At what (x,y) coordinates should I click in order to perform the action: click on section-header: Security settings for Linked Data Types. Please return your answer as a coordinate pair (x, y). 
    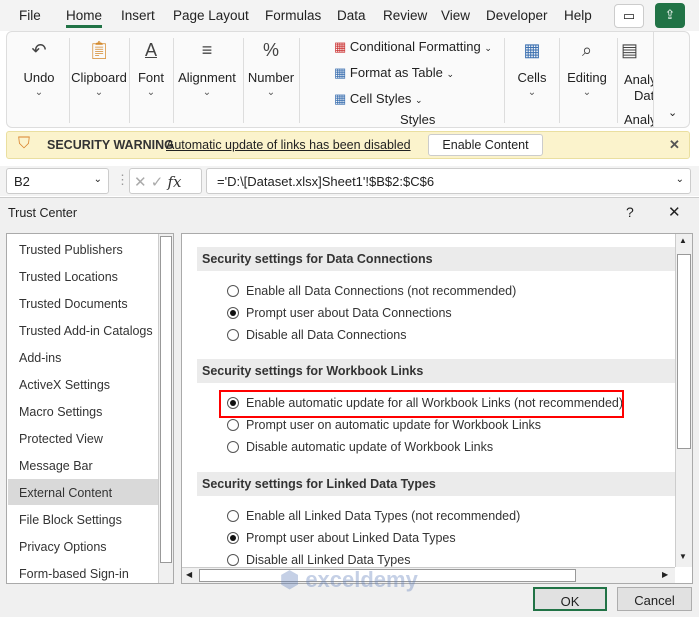
    Looking at the image, I should click on (436, 484).